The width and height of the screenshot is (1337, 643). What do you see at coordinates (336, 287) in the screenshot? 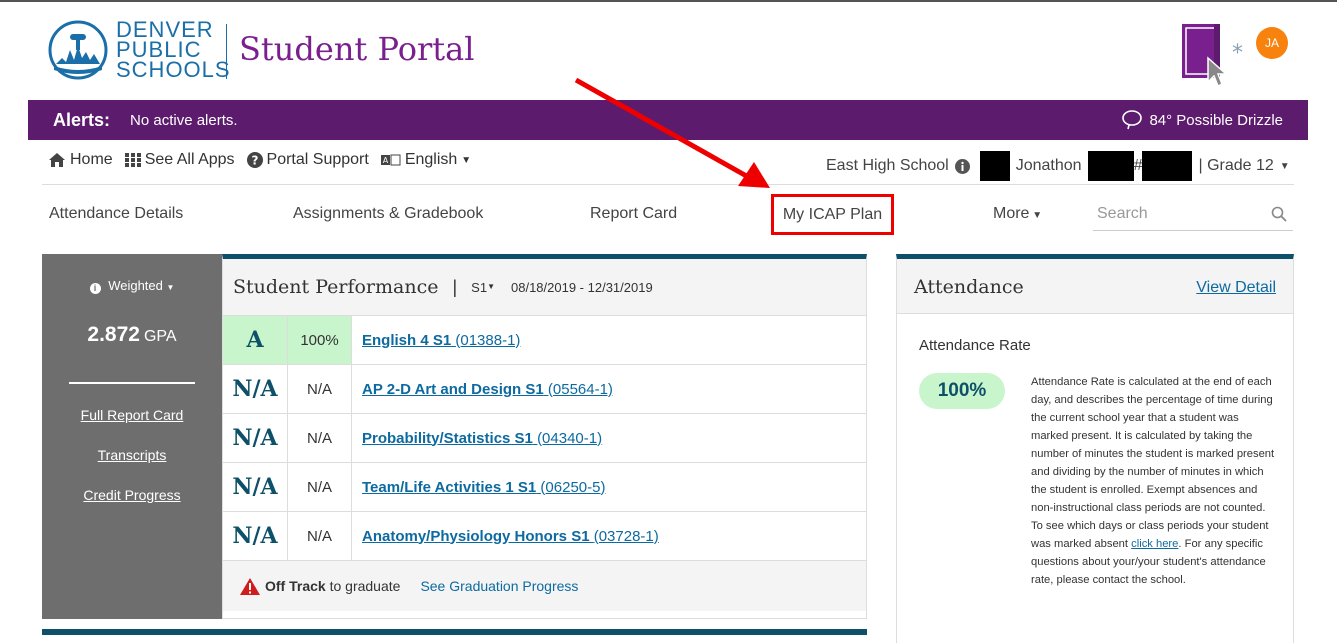
I see `performance-title: Student Performance` at bounding box center [336, 287].